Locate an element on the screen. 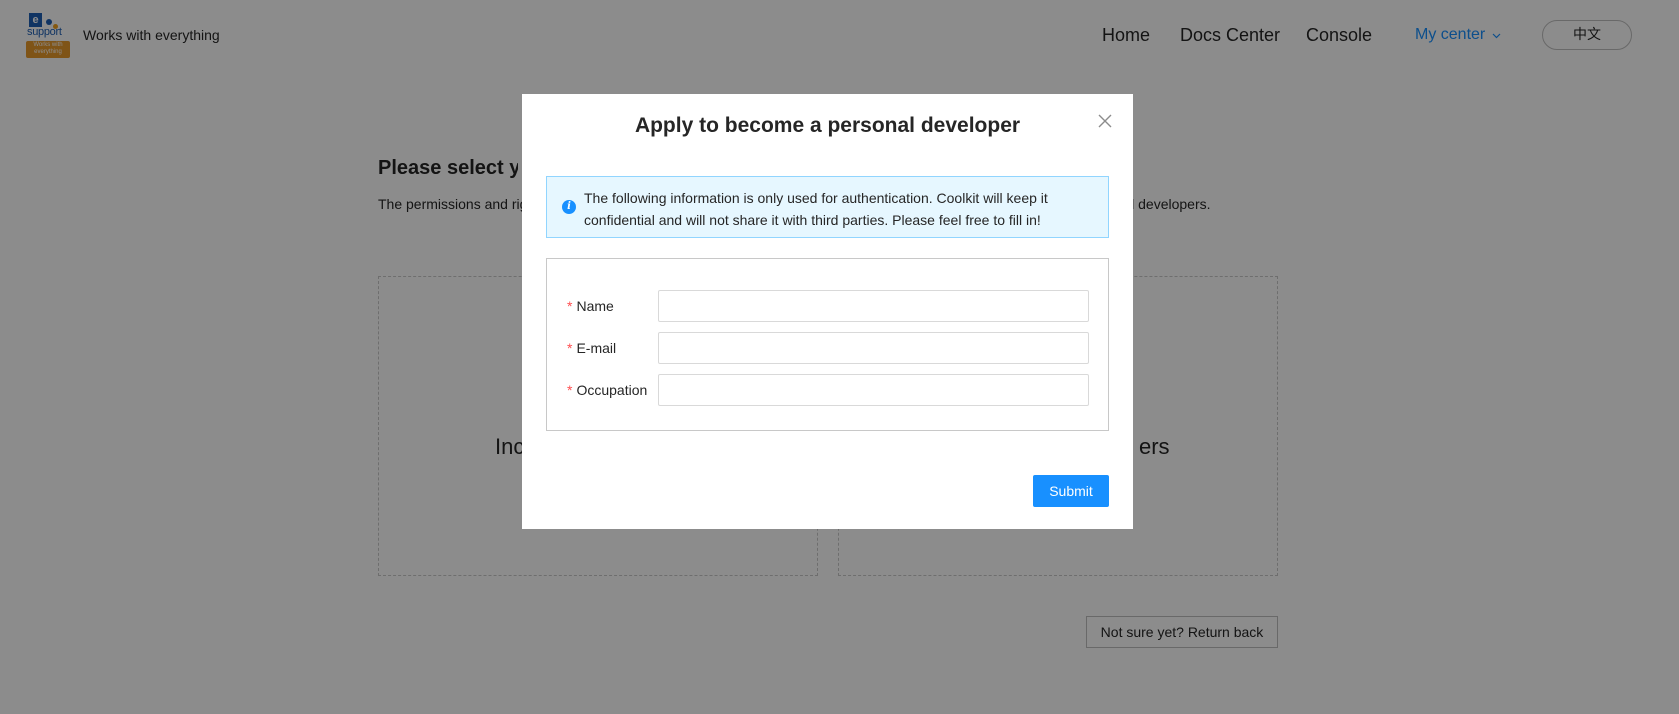 This screenshot has width=1679, height=714. form-row-occupation: * Occupation is located at coordinates (827, 390).